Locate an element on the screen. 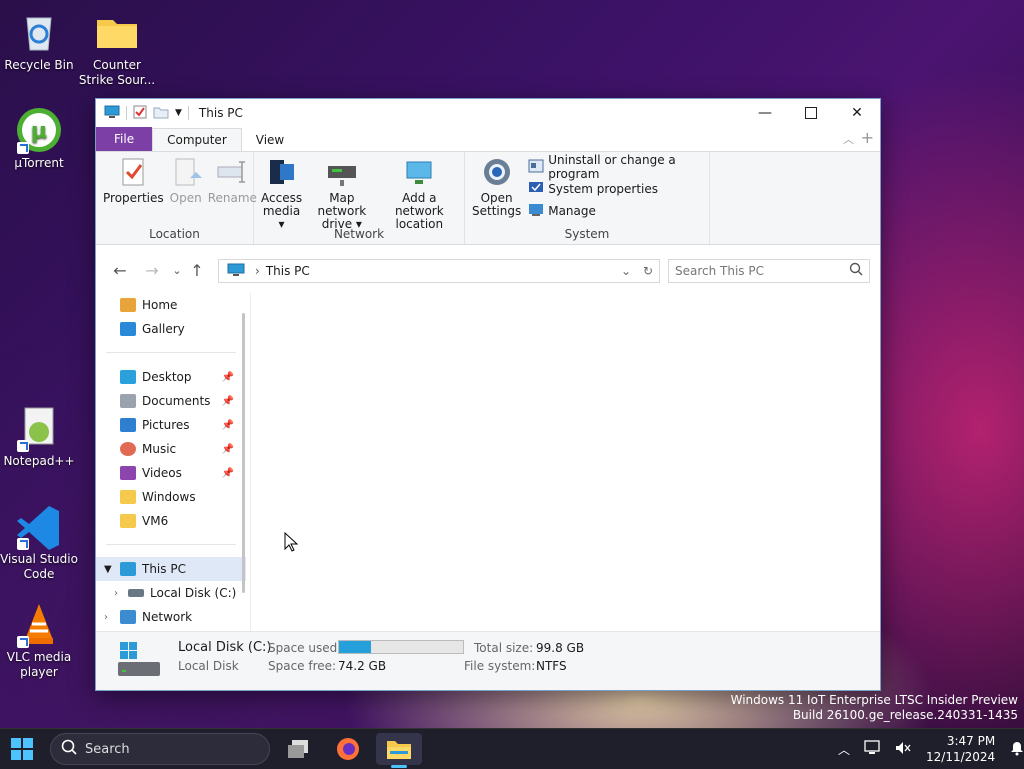 The image size is (1024, 769). clock: 3:47 PM 12/11/2024 is located at coordinates (960, 749).